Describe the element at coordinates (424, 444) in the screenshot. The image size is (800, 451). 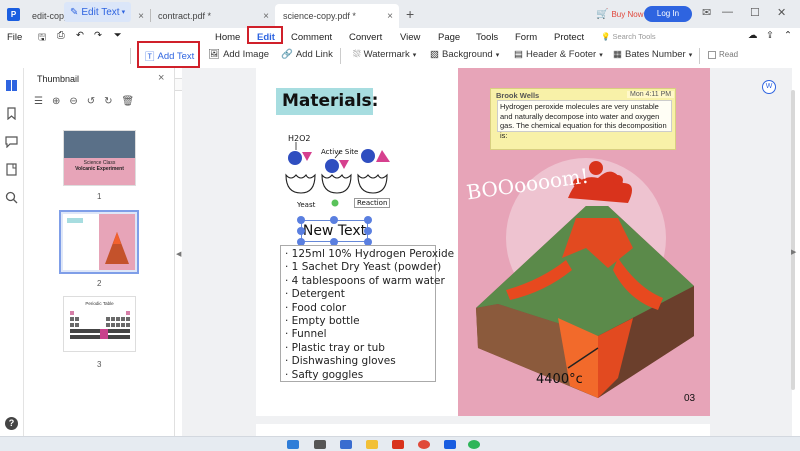
I see `chrome-icon` at that location.